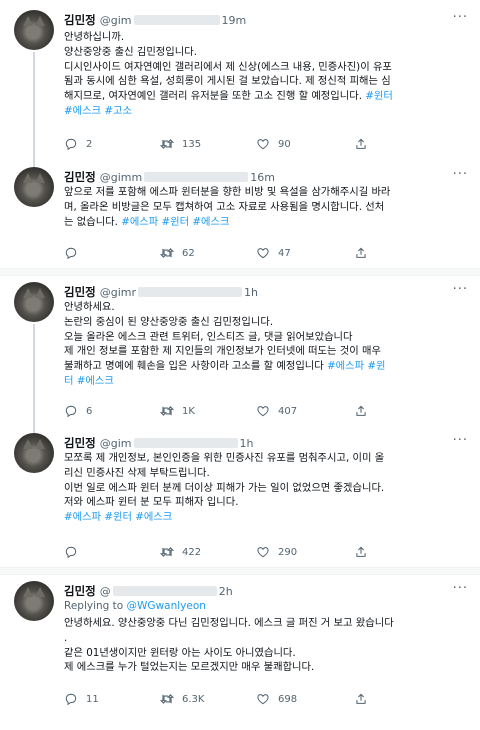 This screenshot has width=480, height=730. Describe the element at coordinates (118, 292) in the screenshot. I see `user-handle: @gimr` at that location.